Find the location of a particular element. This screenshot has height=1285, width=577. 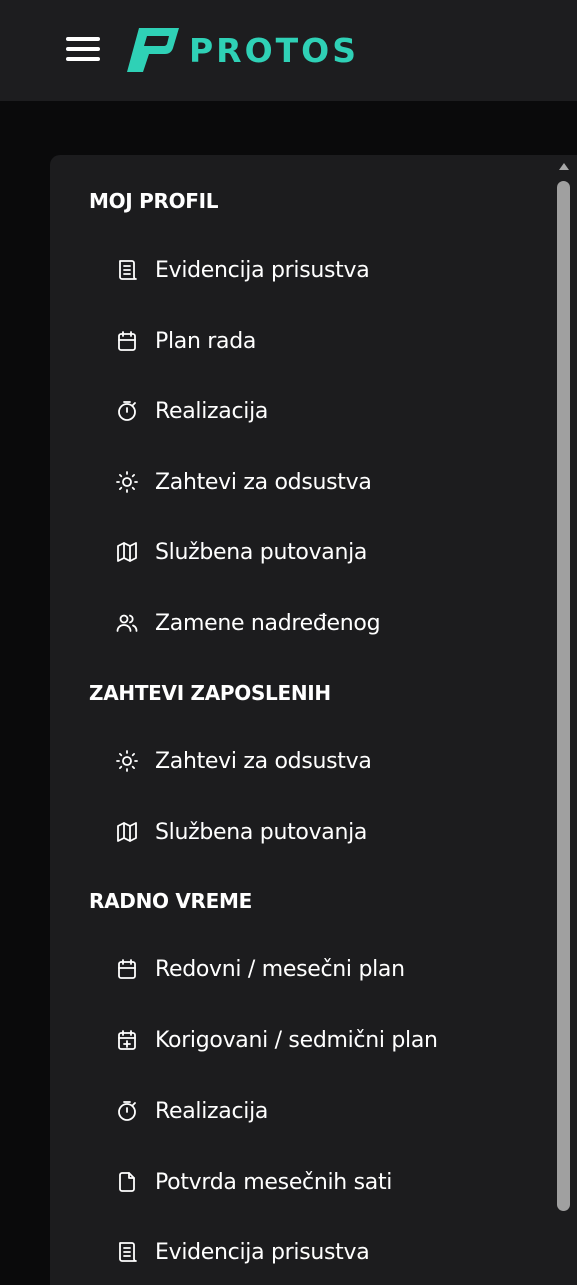

users-icon is located at coordinates (127, 623).